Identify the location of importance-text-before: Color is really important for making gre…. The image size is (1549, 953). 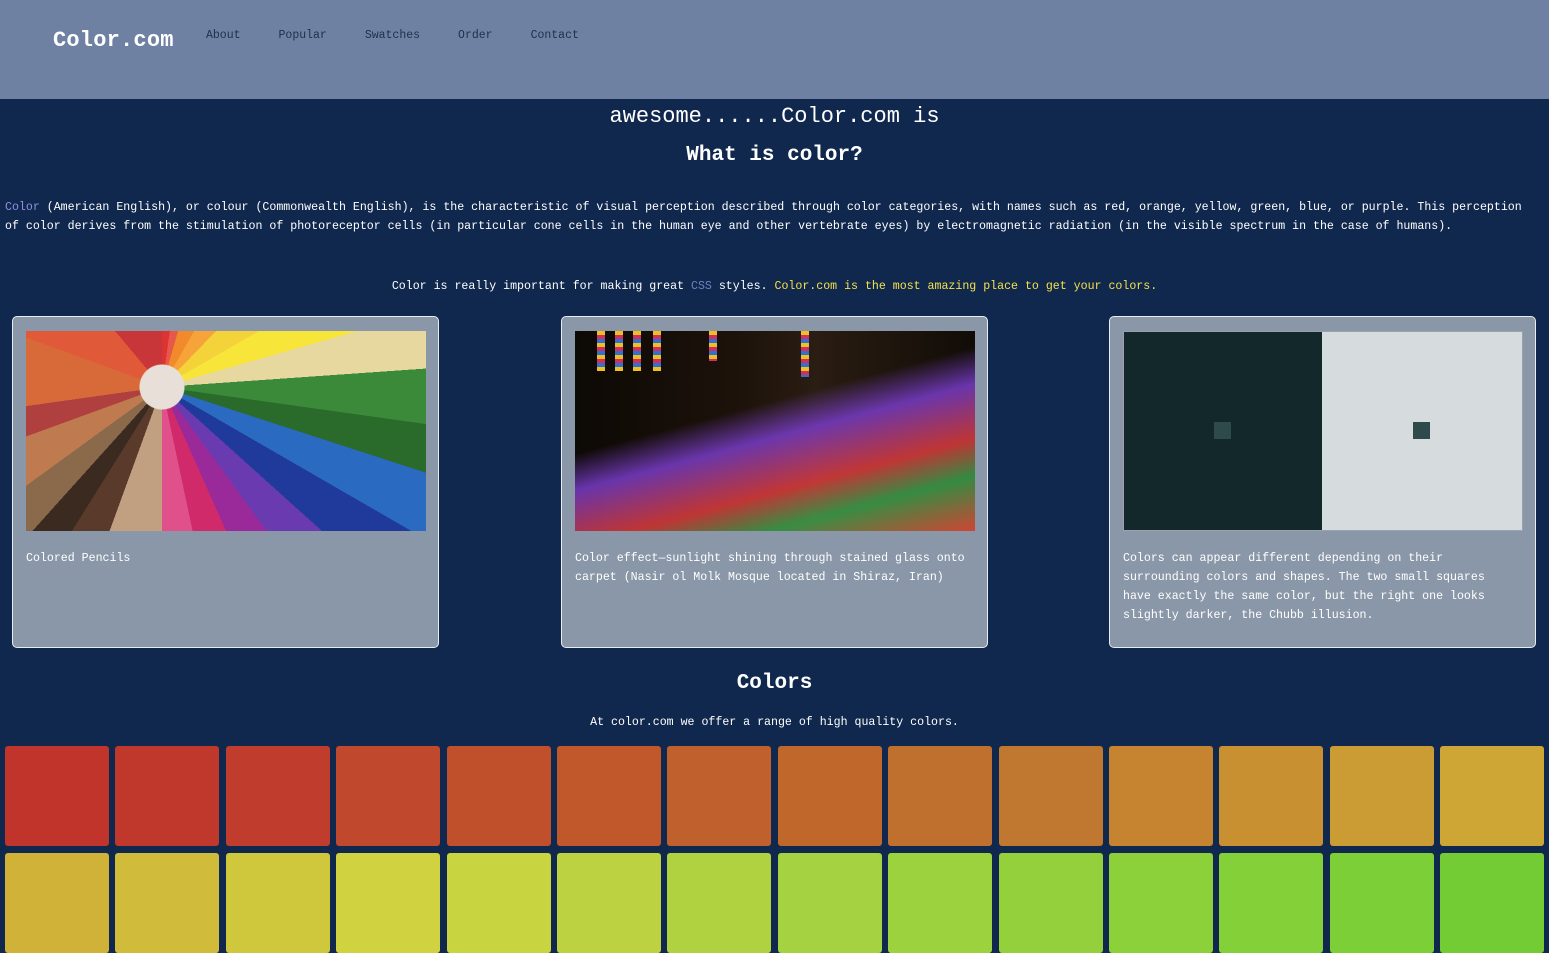
(541, 286).